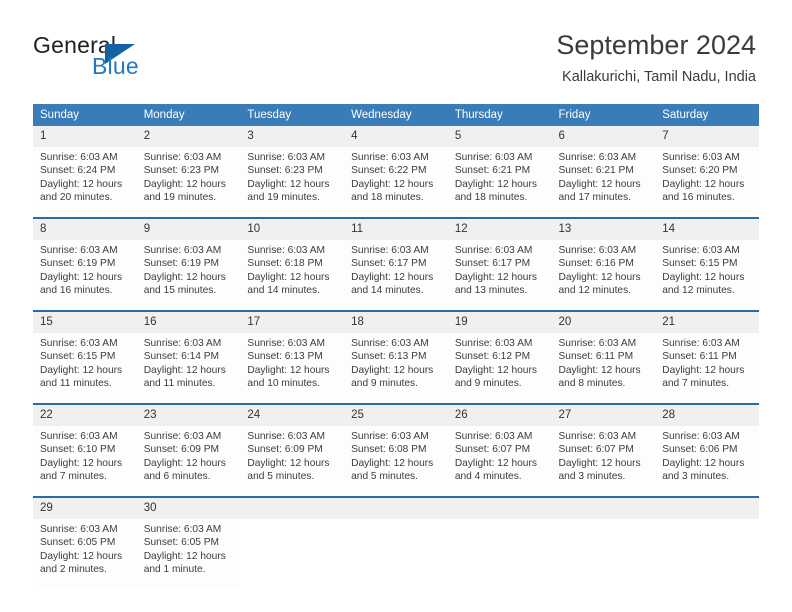 The width and height of the screenshot is (792, 612). I want to click on day-daylight-text: and 7 minutes., so click(73, 477).